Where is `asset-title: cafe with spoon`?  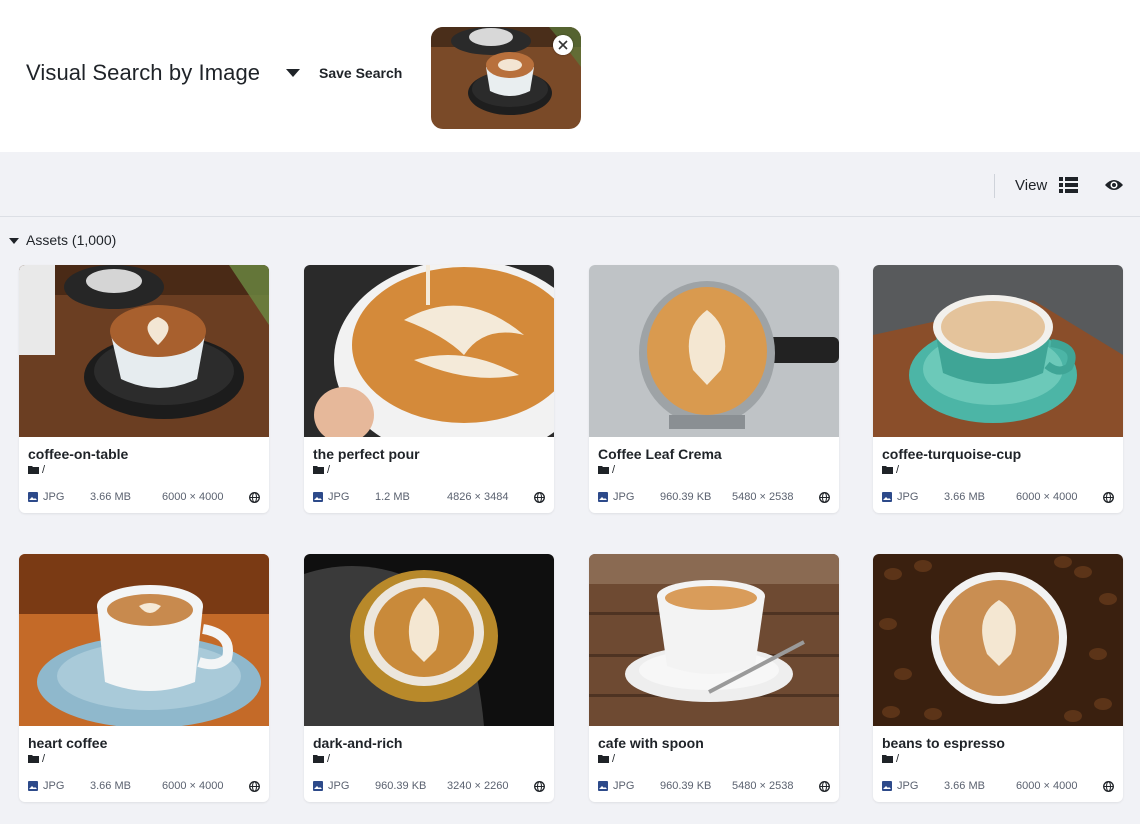 asset-title: cafe with spoon is located at coordinates (651, 743).